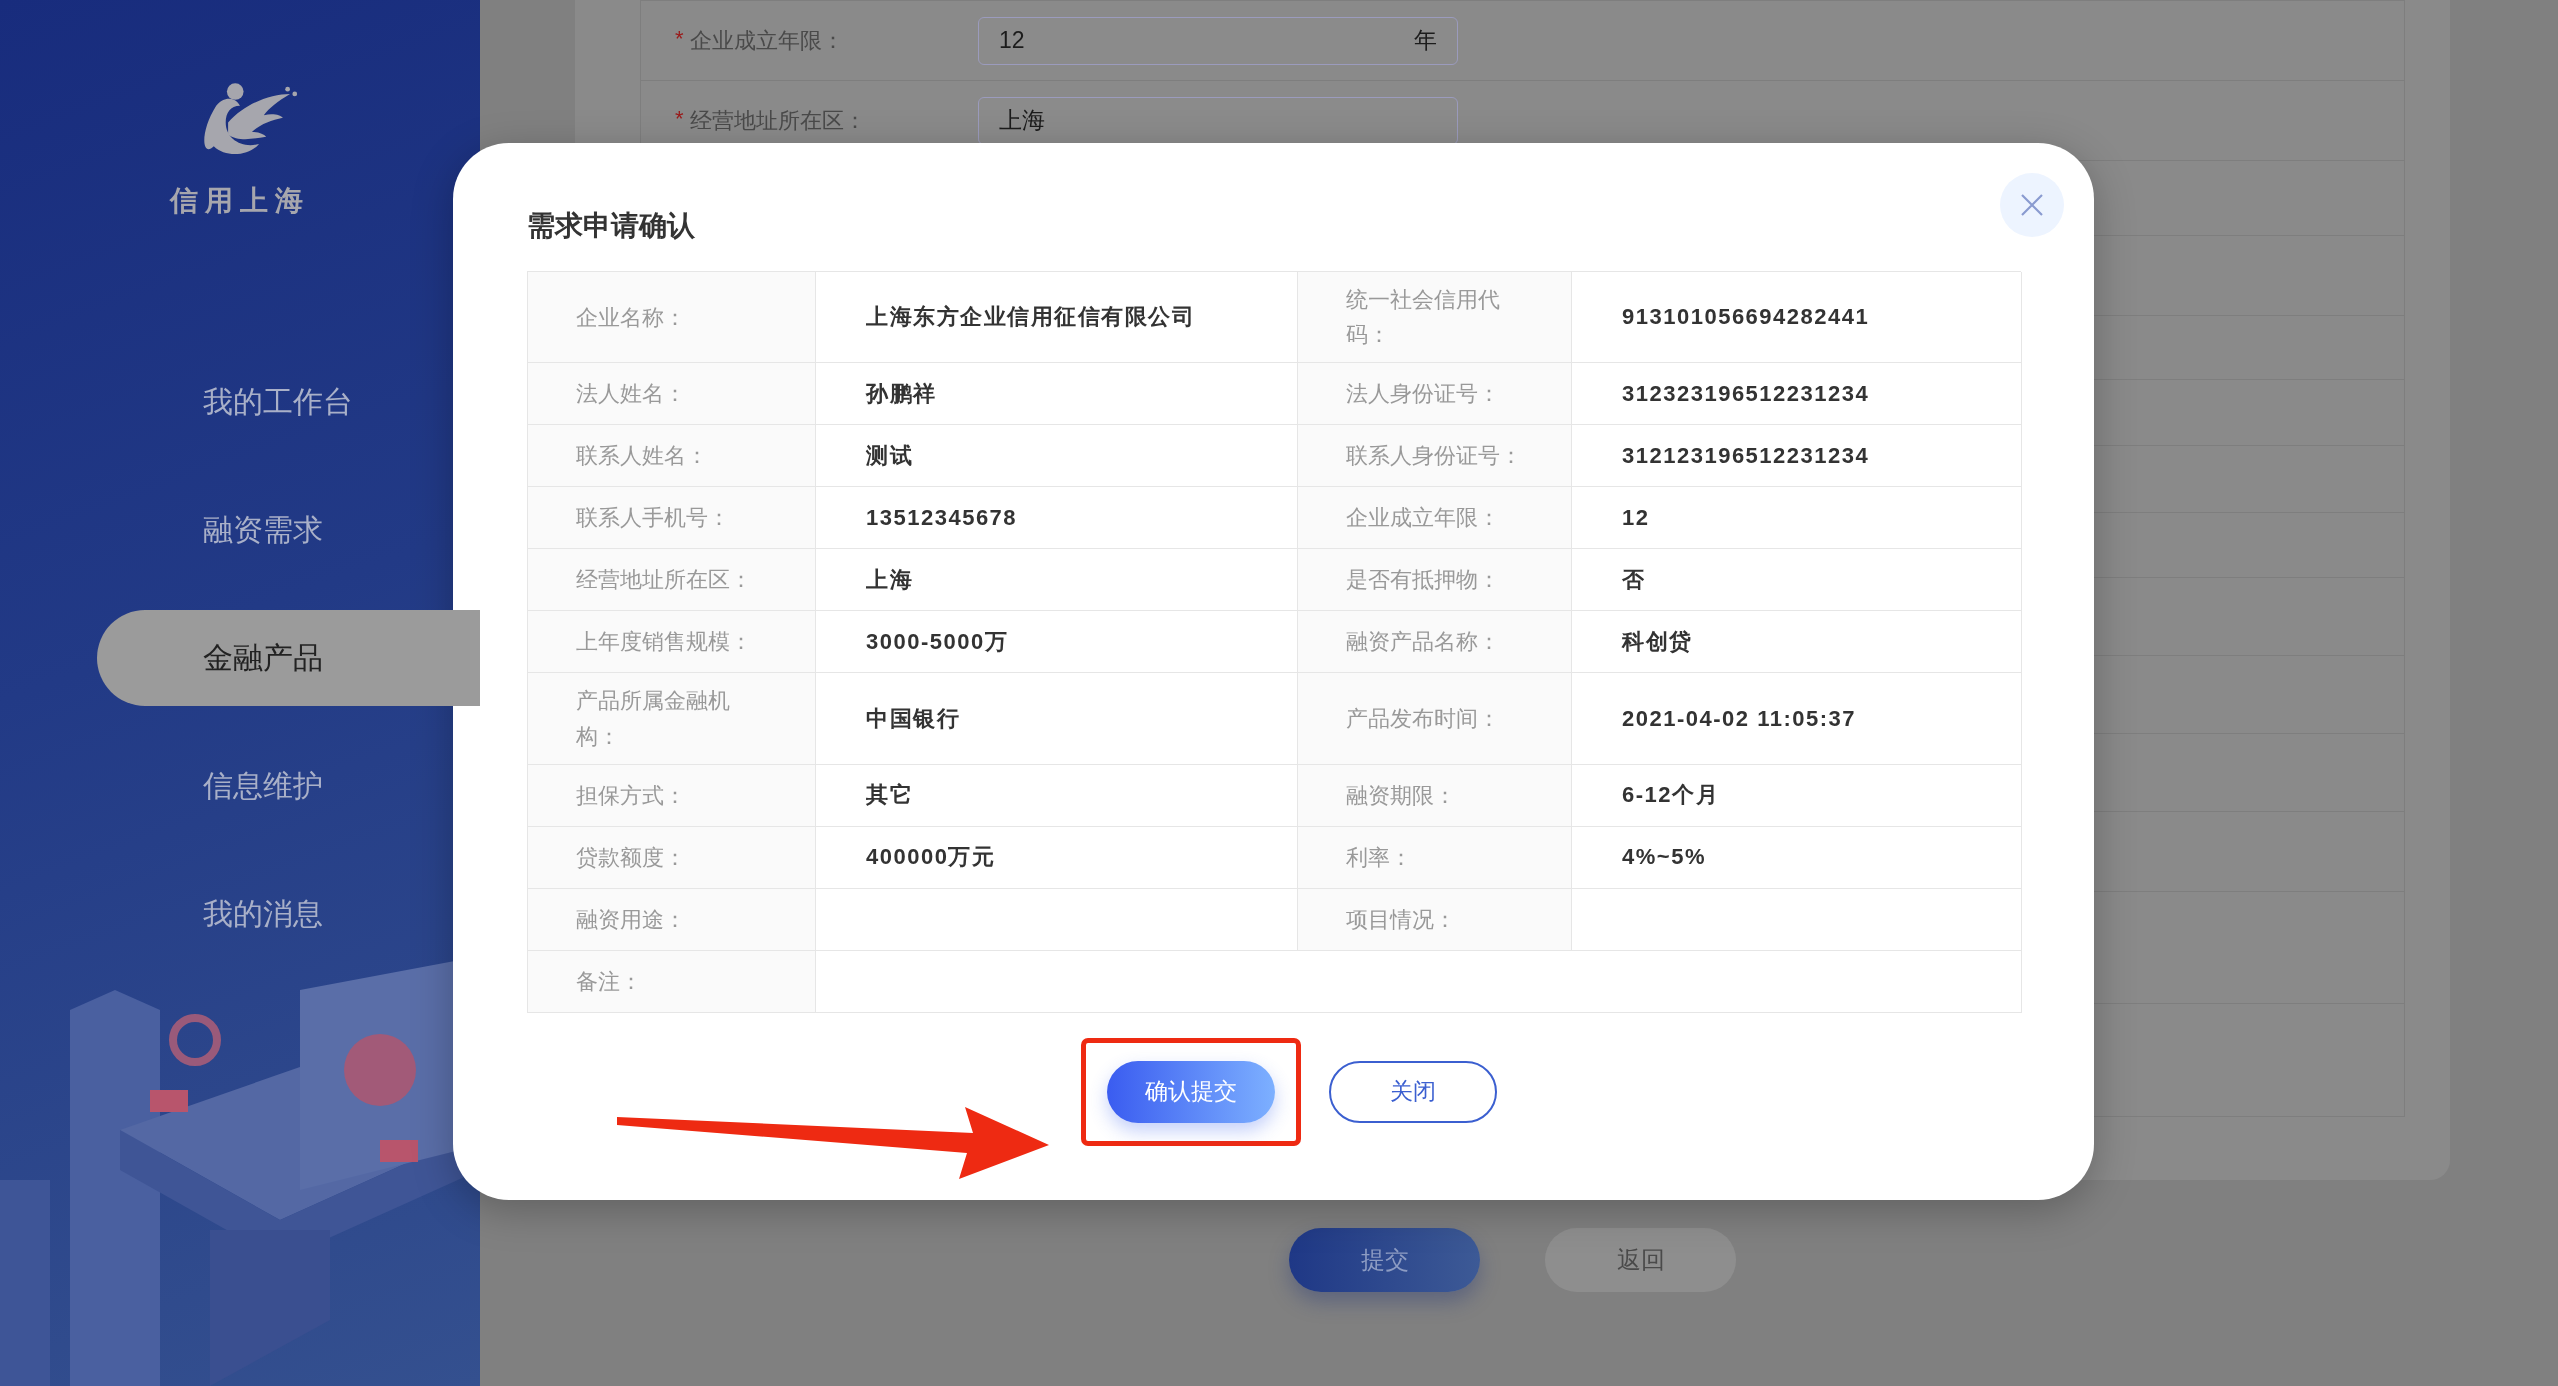 This screenshot has height=1386, width=2558. Describe the element at coordinates (1739, 718) in the screenshot. I see `field-value: 2021-04-02 11:05:37` at that location.